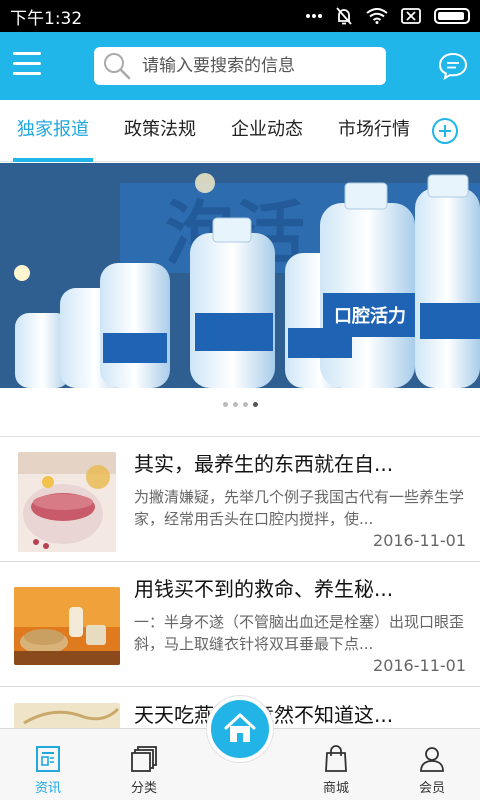  I want to click on status-icons, so click(388, 16).